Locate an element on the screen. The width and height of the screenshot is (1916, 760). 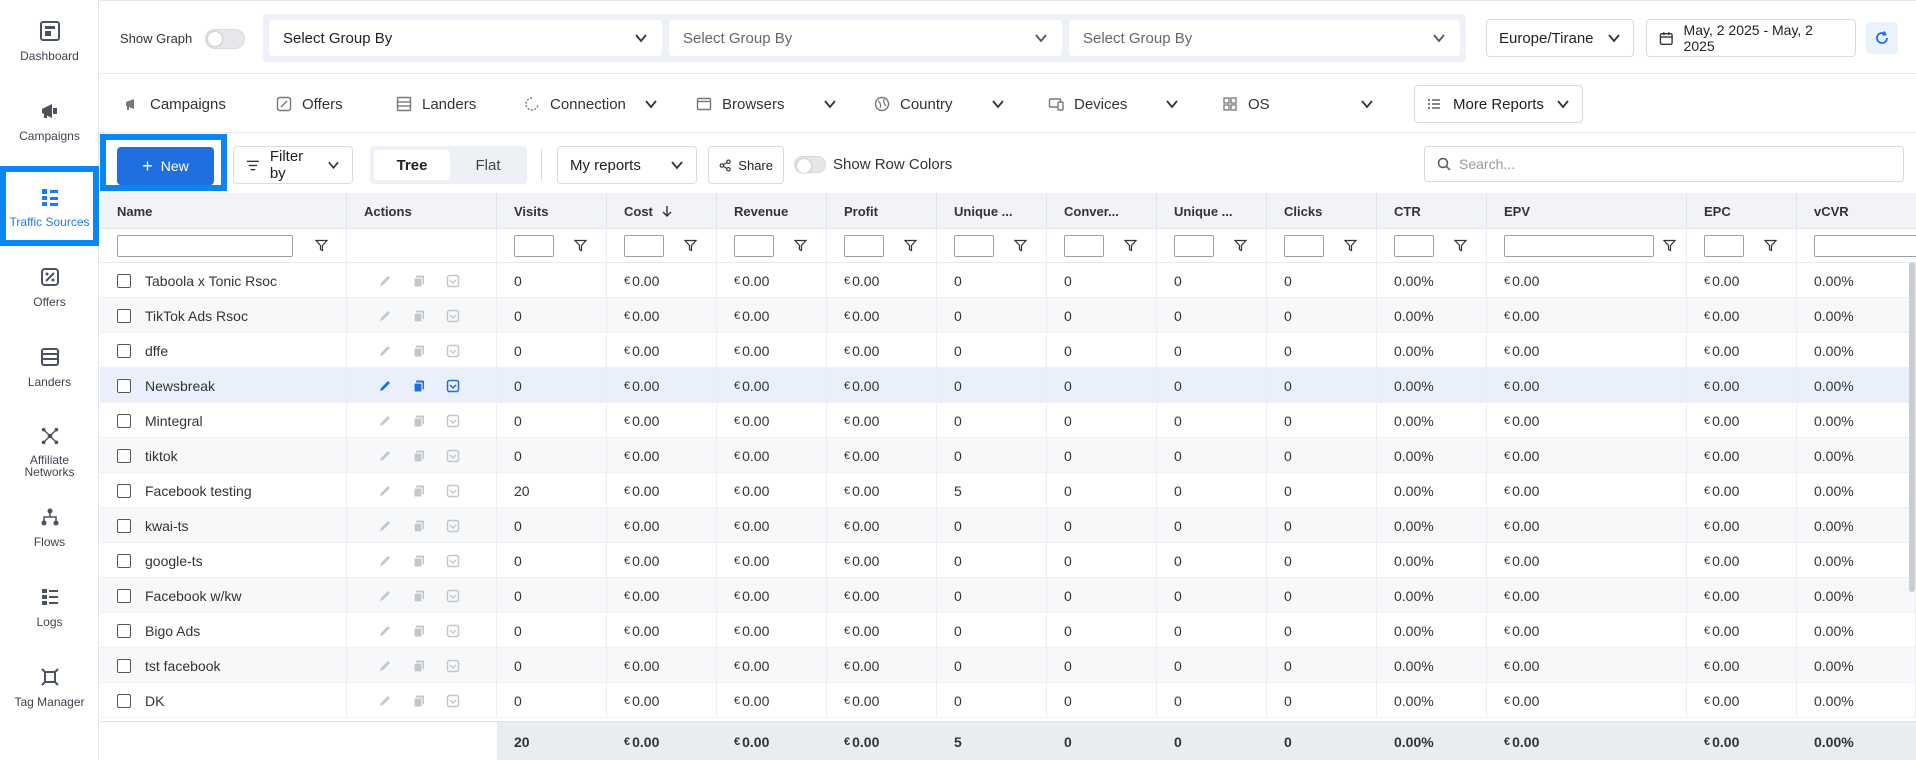
filter-by-button: Filter by is located at coordinates (293, 165).